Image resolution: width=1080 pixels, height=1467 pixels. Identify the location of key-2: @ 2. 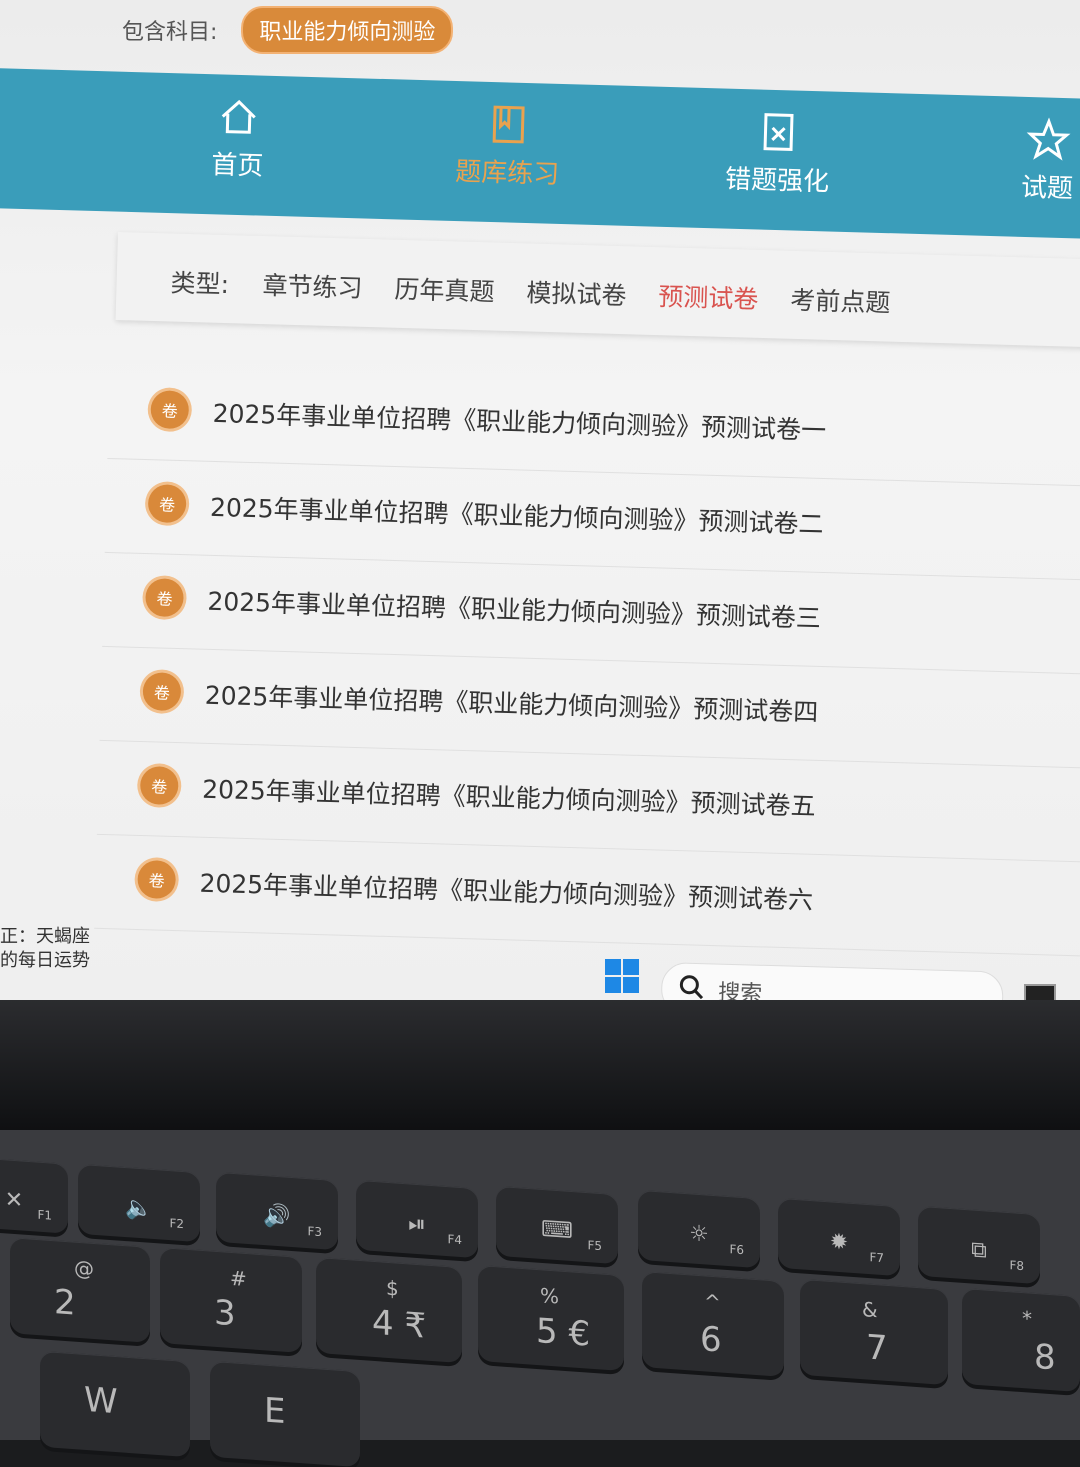
(80, 1290).